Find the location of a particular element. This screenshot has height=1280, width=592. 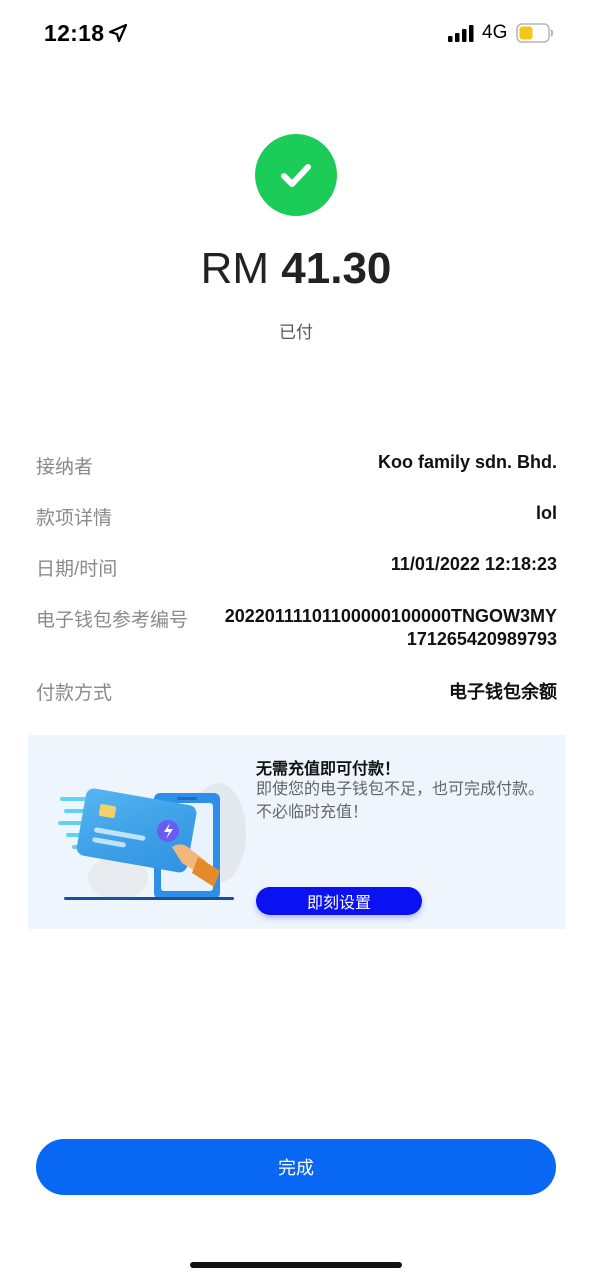

success-badge is located at coordinates (296, 175).